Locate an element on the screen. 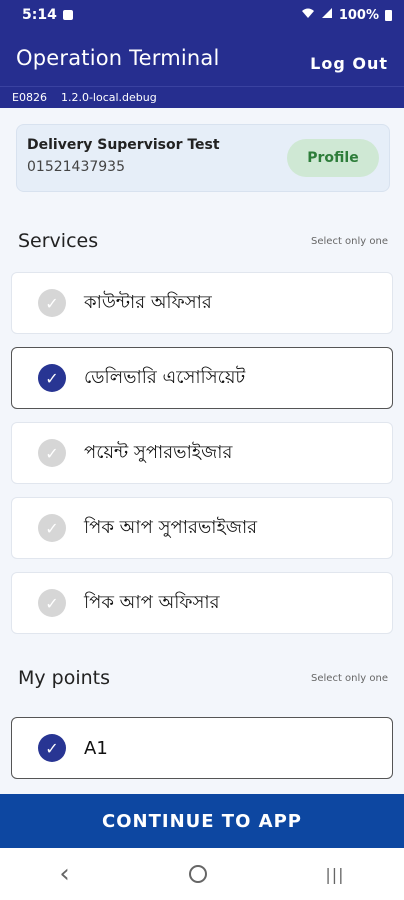  terminal-id: E0826 is located at coordinates (29, 97).